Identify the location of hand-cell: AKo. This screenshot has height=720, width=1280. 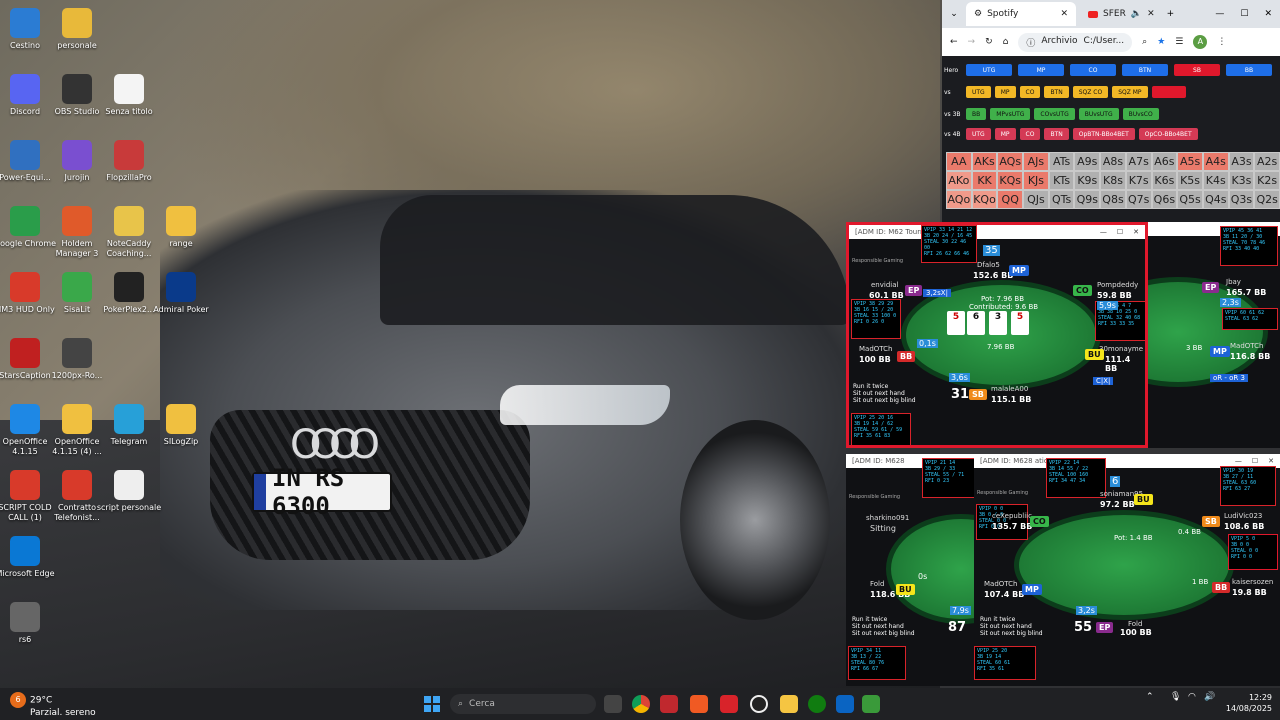
(959, 180).